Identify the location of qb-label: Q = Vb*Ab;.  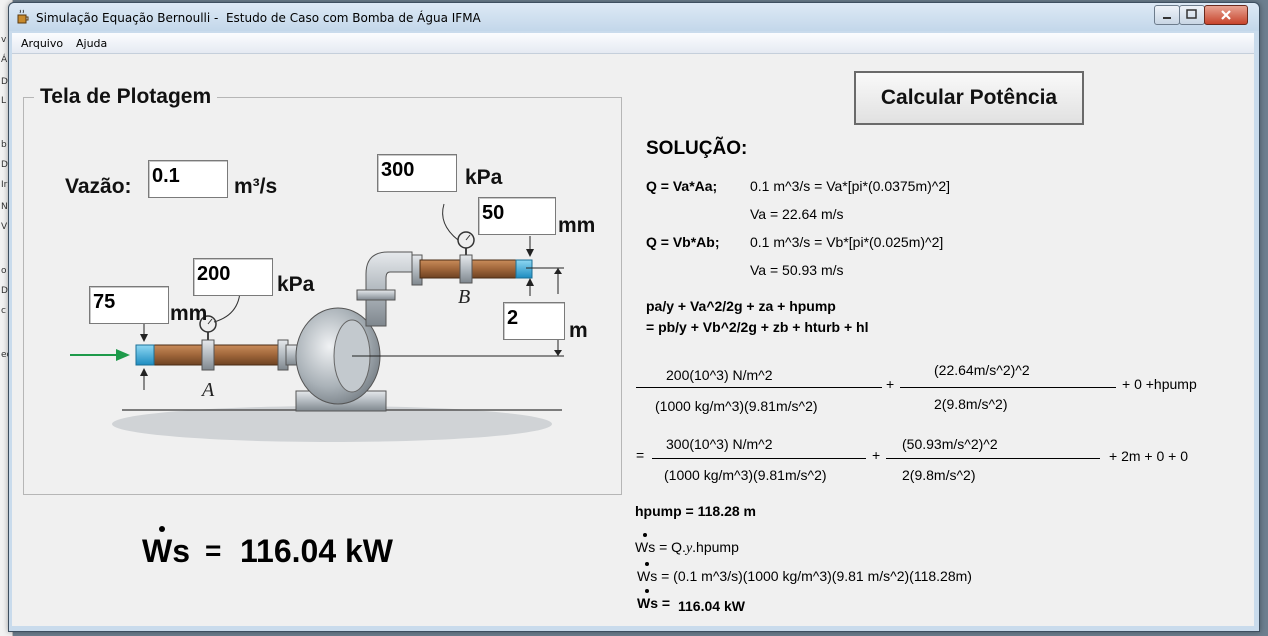
(683, 242).